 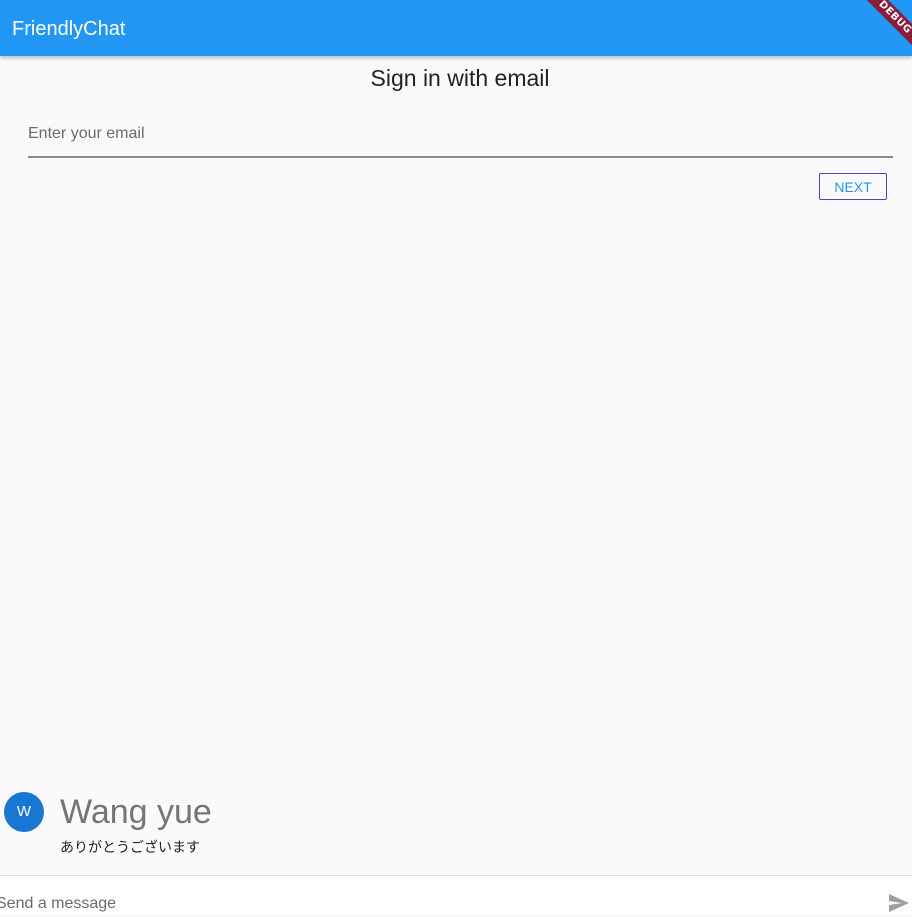 I want to click on signin-title: Sign in with email, so click(x=460, y=78).